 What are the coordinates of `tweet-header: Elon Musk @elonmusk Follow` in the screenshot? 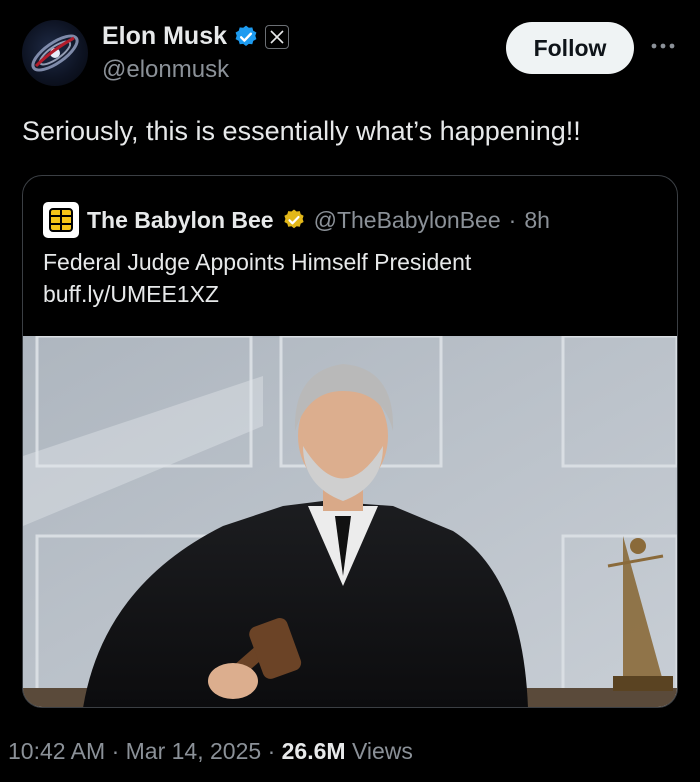 It's located at (350, 56).